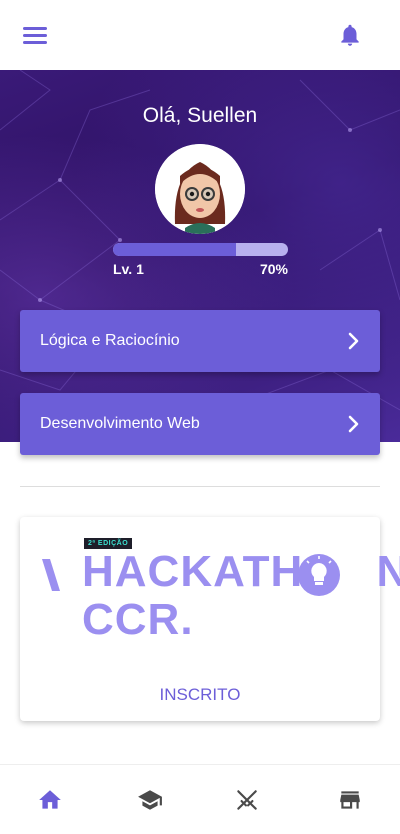 This screenshot has height=834, width=400. What do you see at coordinates (128, 269) in the screenshot?
I see `level-label: Lv. 1` at bounding box center [128, 269].